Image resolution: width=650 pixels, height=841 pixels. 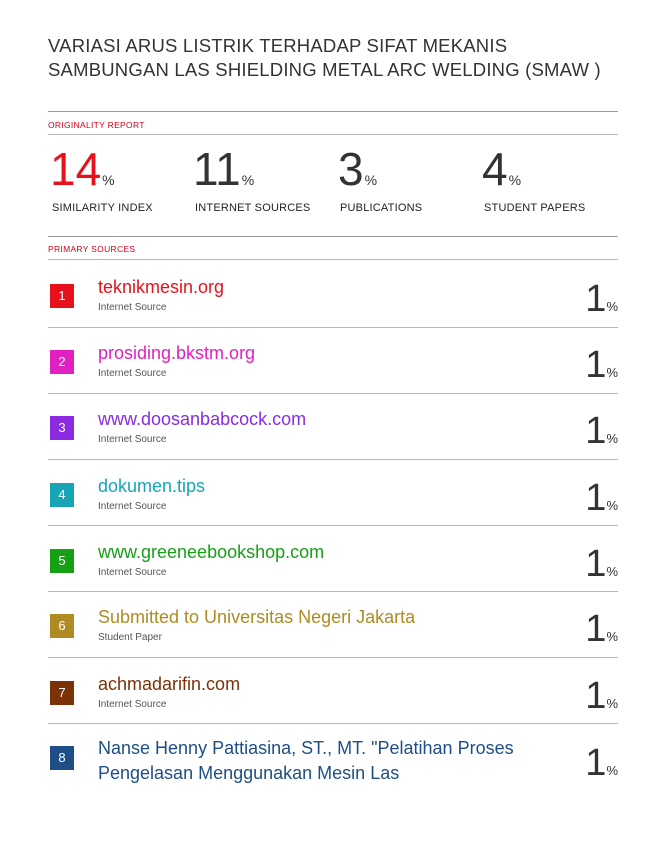 I want to click on source-name: achmadarifin.com, so click(x=318, y=684).